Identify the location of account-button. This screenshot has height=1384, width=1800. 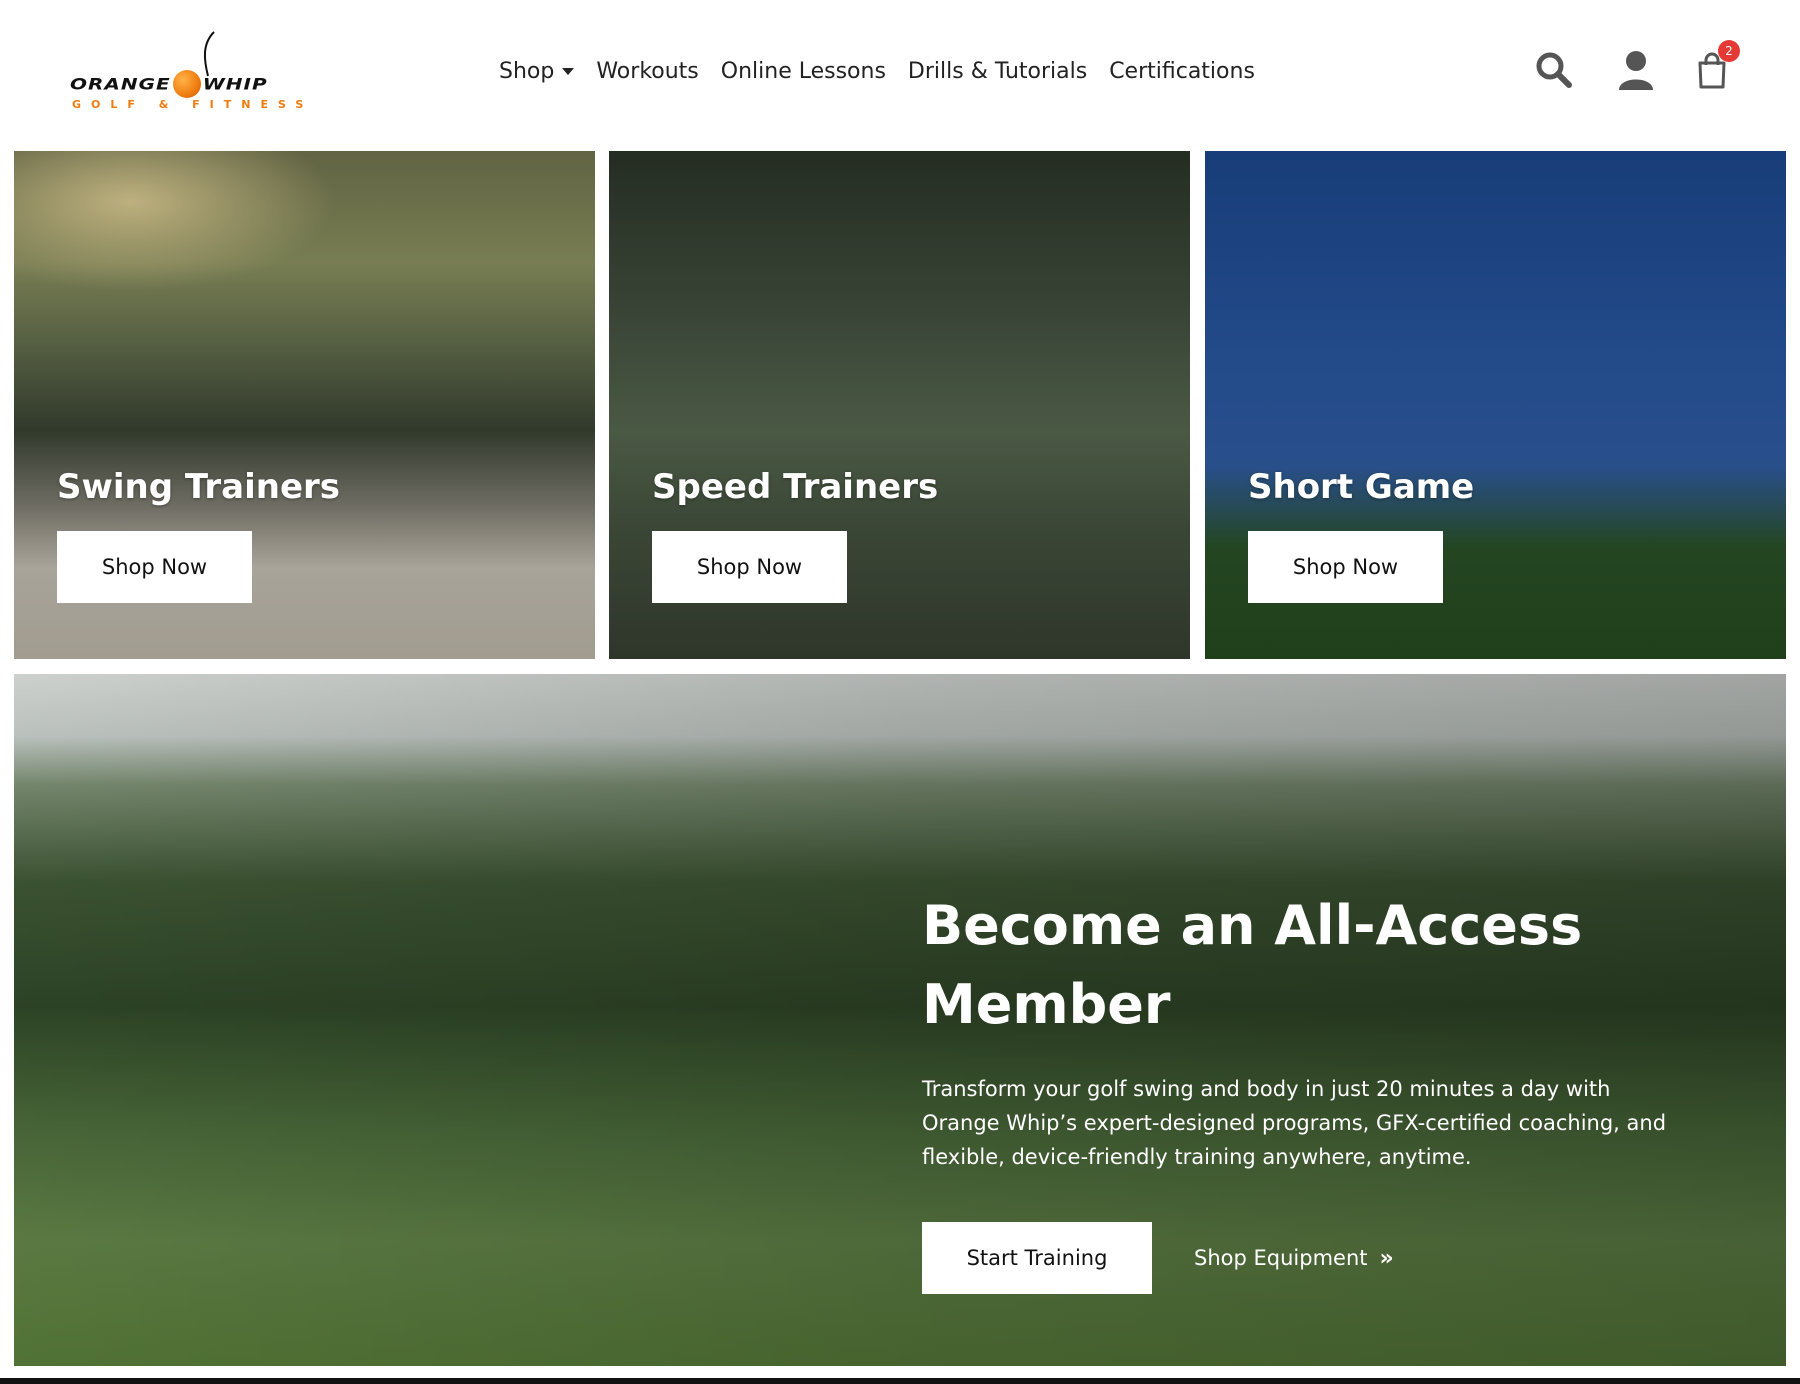
(1636, 70).